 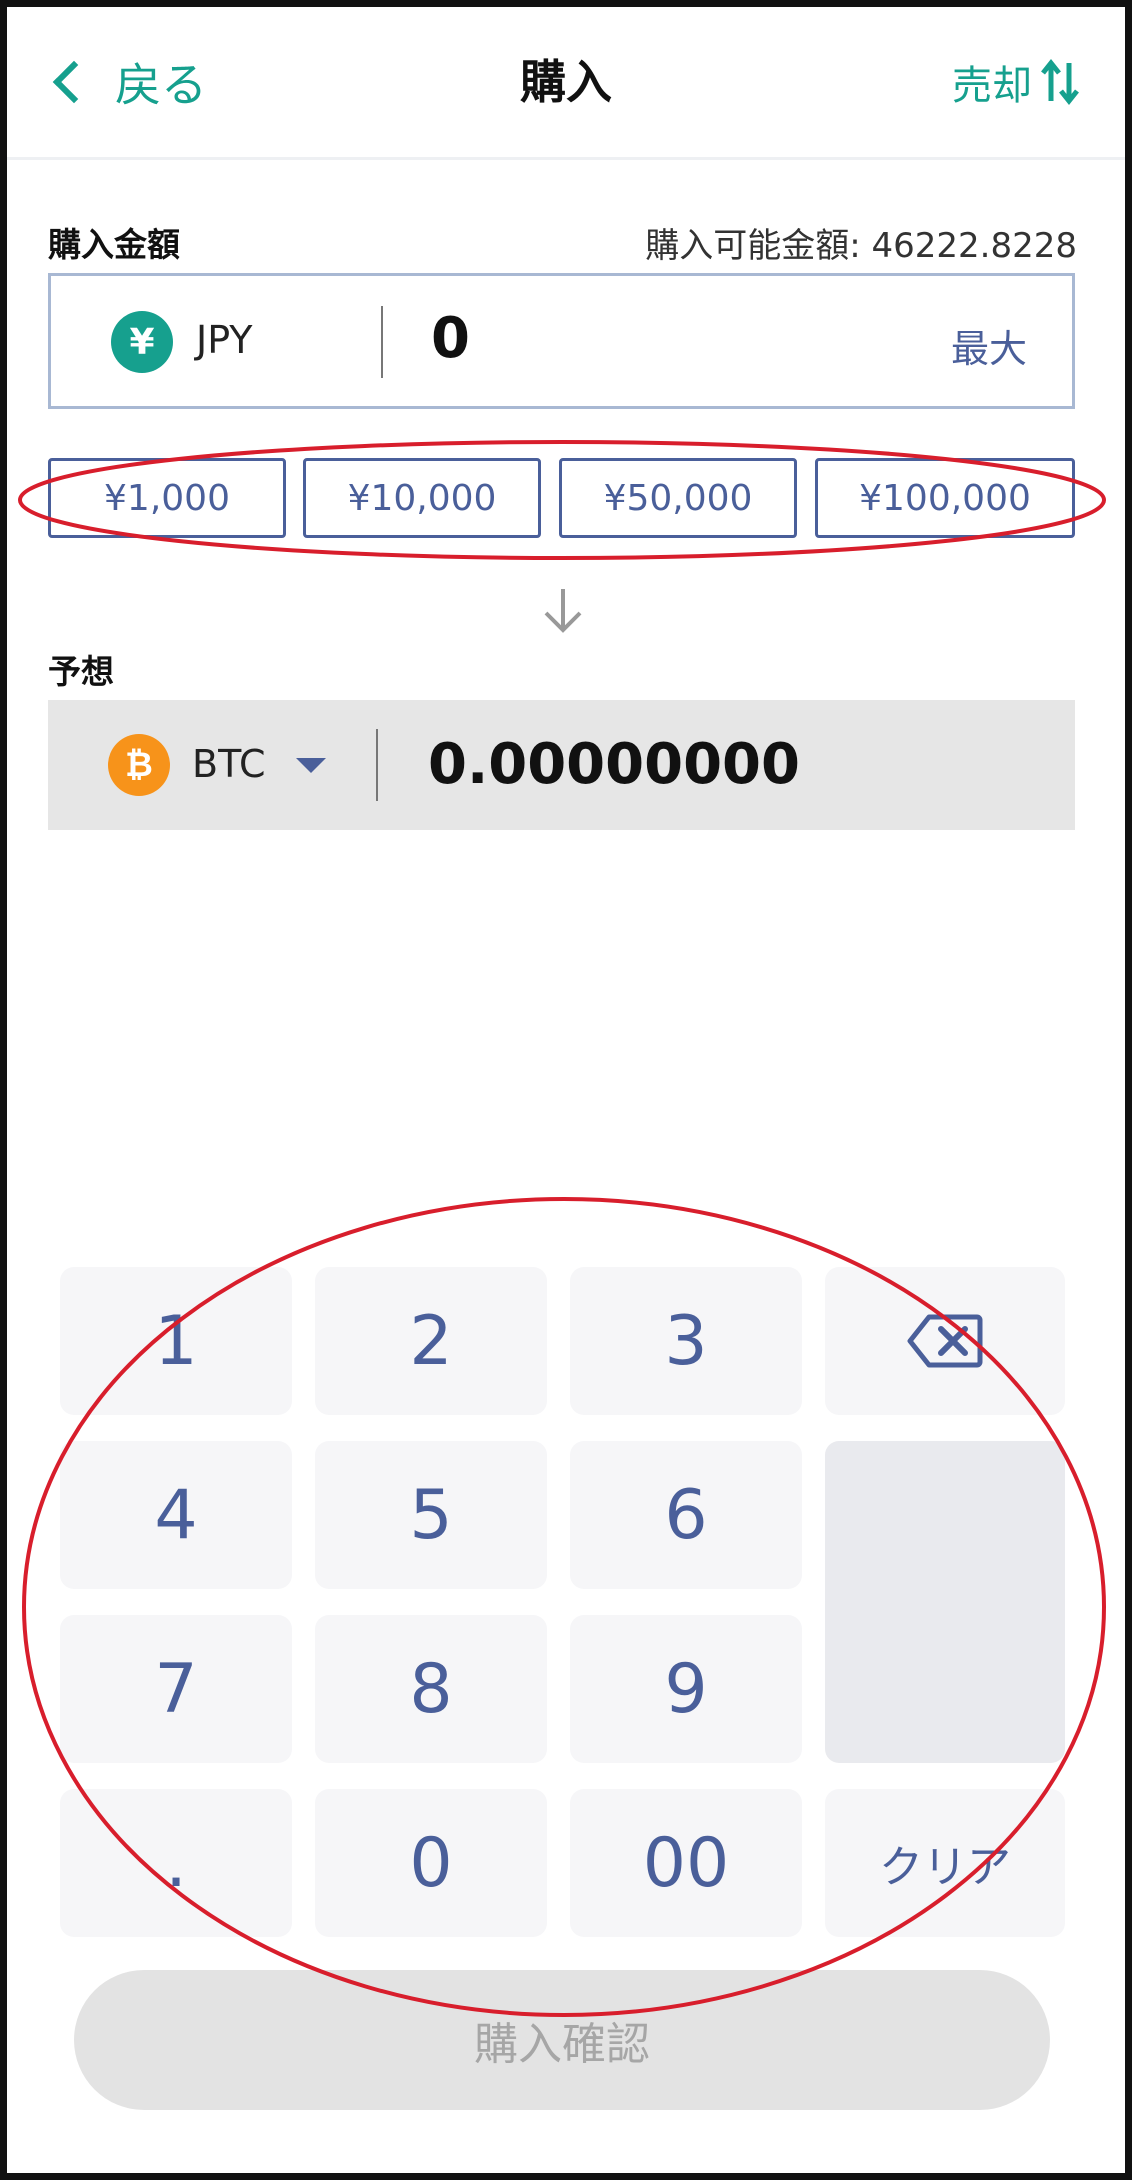 What do you see at coordinates (614, 764) in the screenshot?
I see `estimate-value: 0.00000000` at bounding box center [614, 764].